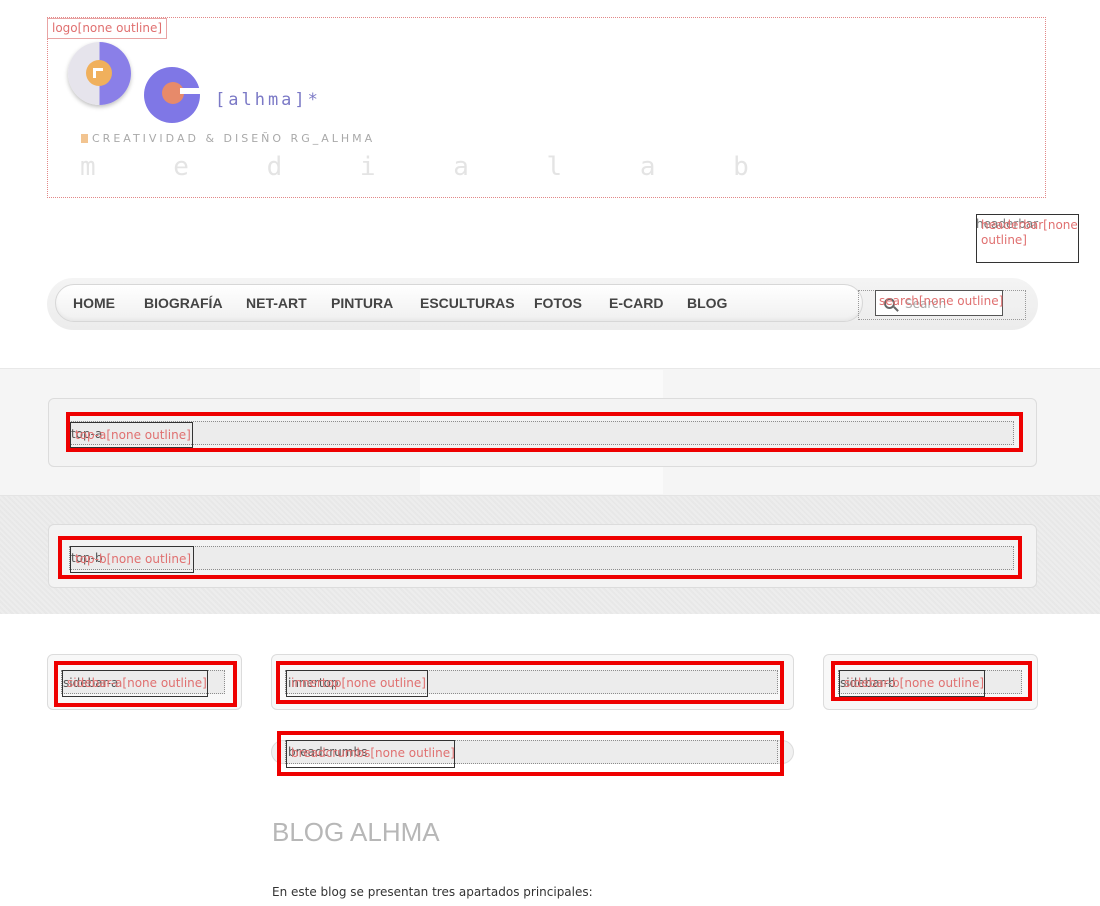 The image size is (1100, 906). What do you see at coordinates (544, 432) in the screenshot?
I see `top-a-outline` at bounding box center [544, 432].